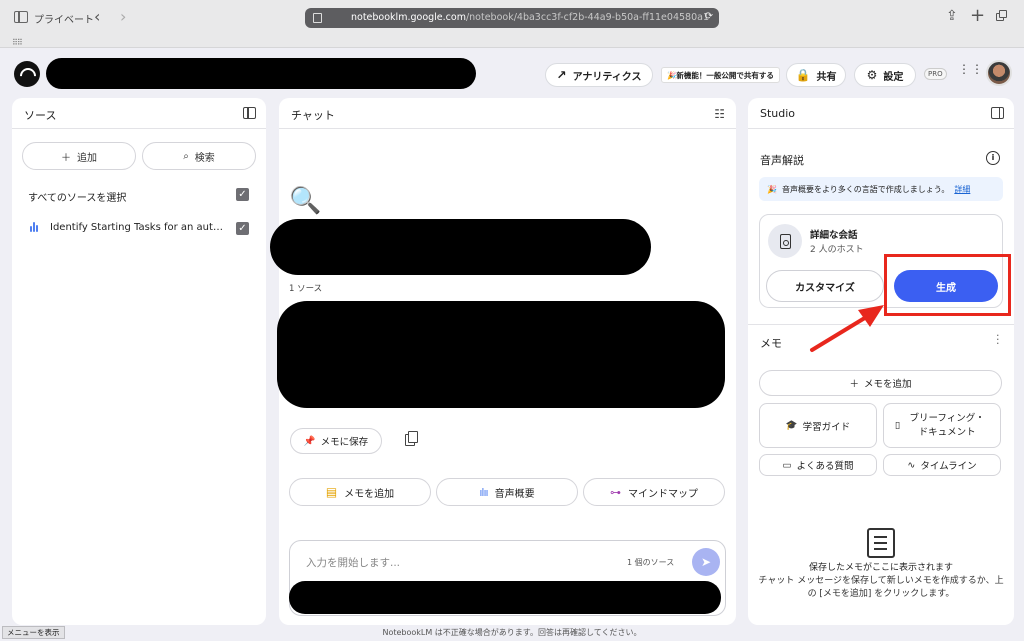 The height and width of the screenshot is (641, 1024). What do you see at coordinates (785, 241) in the screenshot?
I see `speaker-icon` at bounding box center [785, 241].